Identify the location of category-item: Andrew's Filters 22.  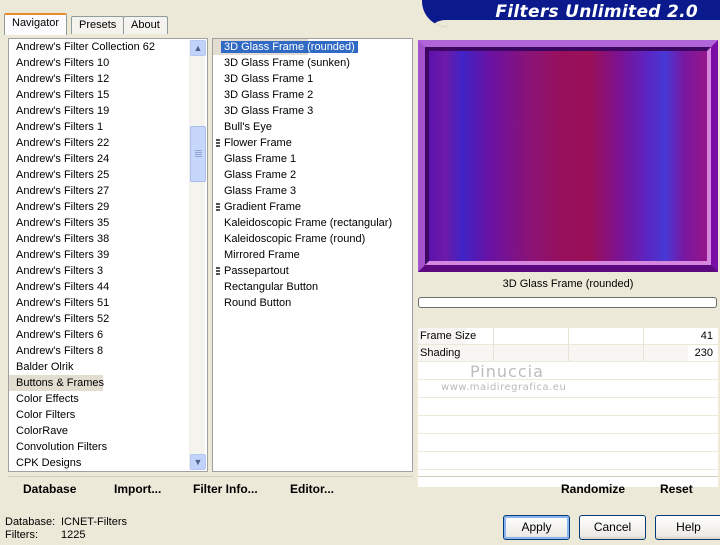
(108, 143).